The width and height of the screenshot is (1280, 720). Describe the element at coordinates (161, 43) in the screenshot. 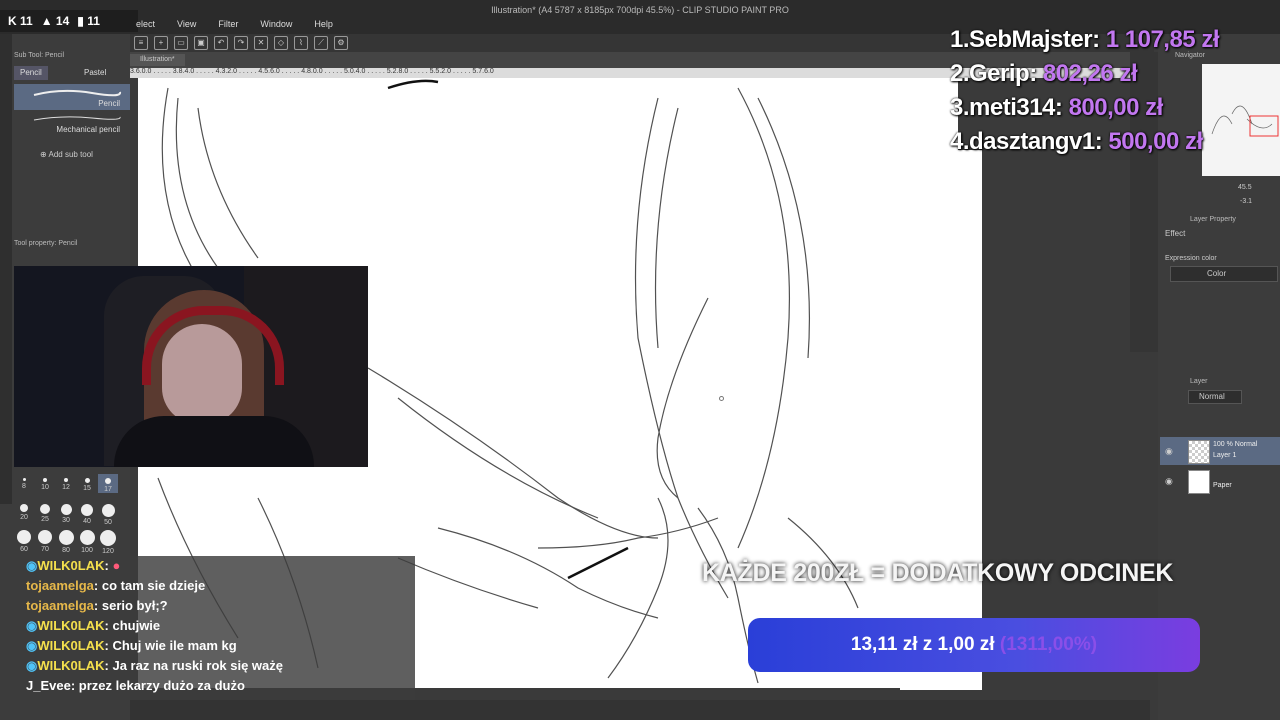

I see `new-icon: +` at that location.